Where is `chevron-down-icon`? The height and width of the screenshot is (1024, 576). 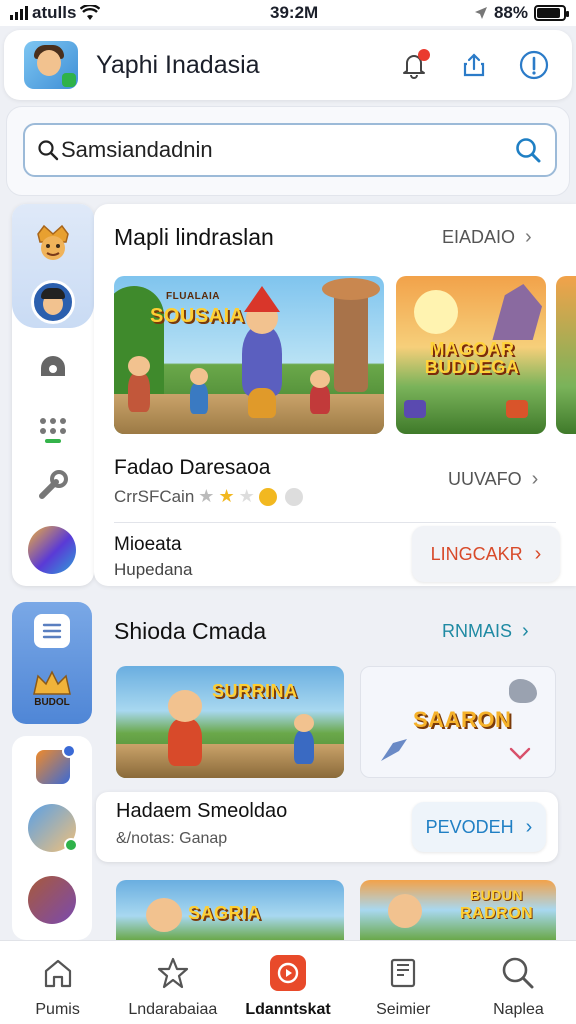
chevron-down-icon is located at coordinates (520, 754).